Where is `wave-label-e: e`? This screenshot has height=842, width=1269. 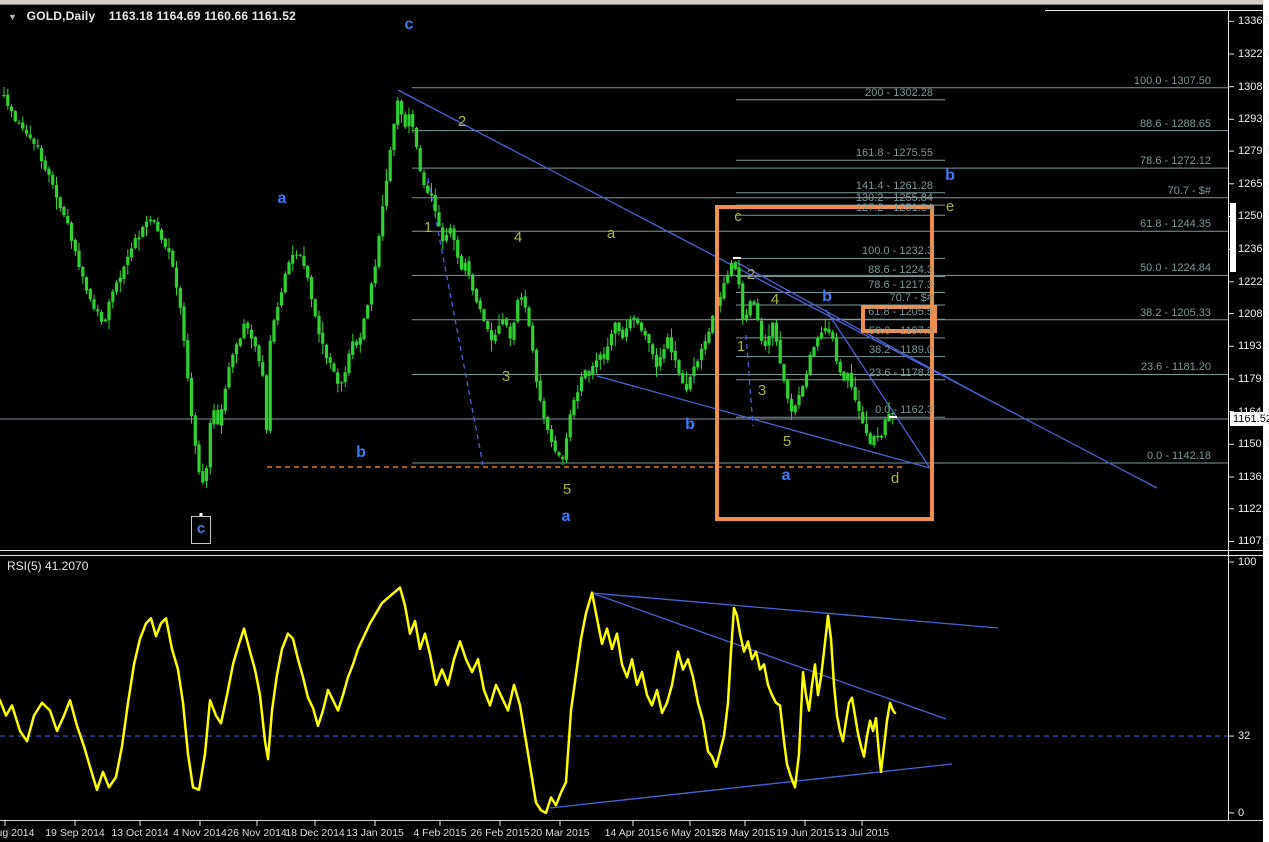 wave-label-e: e is located at coordinates (950, 206).